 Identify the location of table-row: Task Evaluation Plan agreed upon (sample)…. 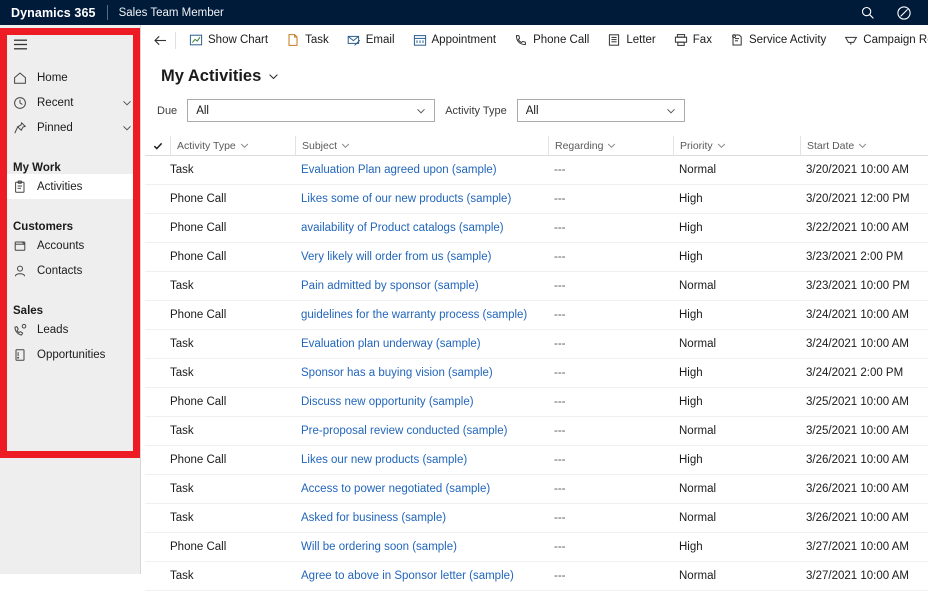
(536, 170).